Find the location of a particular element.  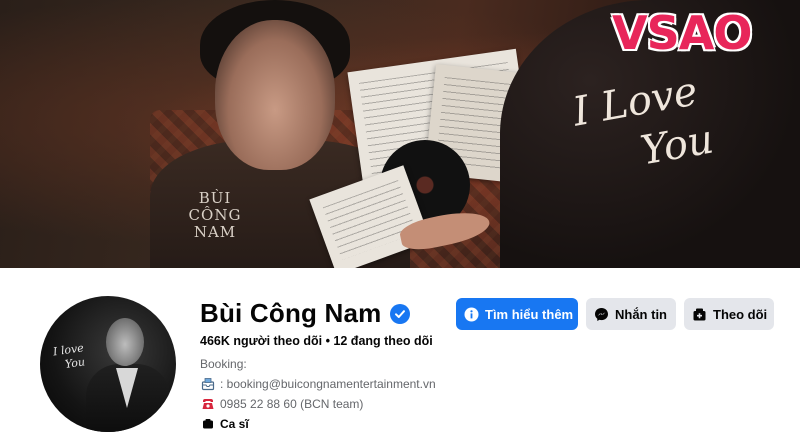

messenger-icon is located at coordinates (601, 314).